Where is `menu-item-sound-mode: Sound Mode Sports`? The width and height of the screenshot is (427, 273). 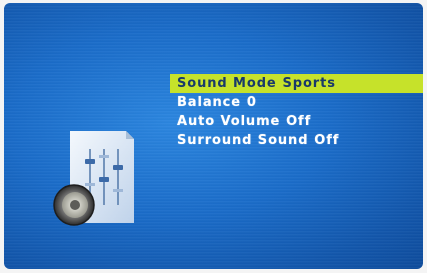 menu-item-sound-mode: Sound Mode Sports is located at coordinates (296, 83).